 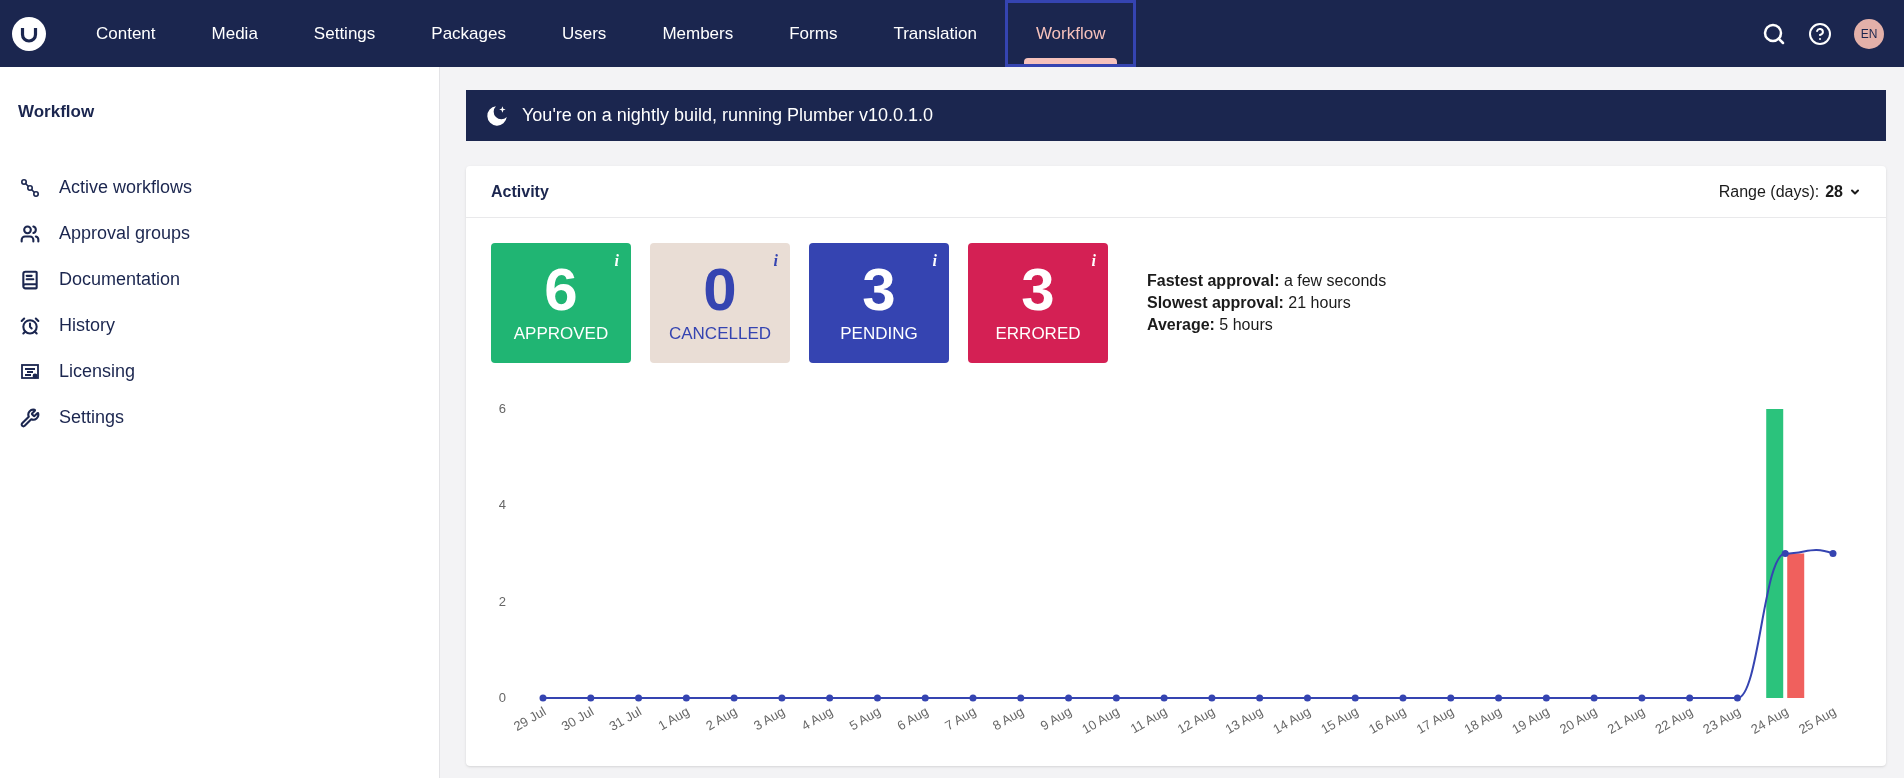 I want to click on help-icon, so click(x=1820, y=33).